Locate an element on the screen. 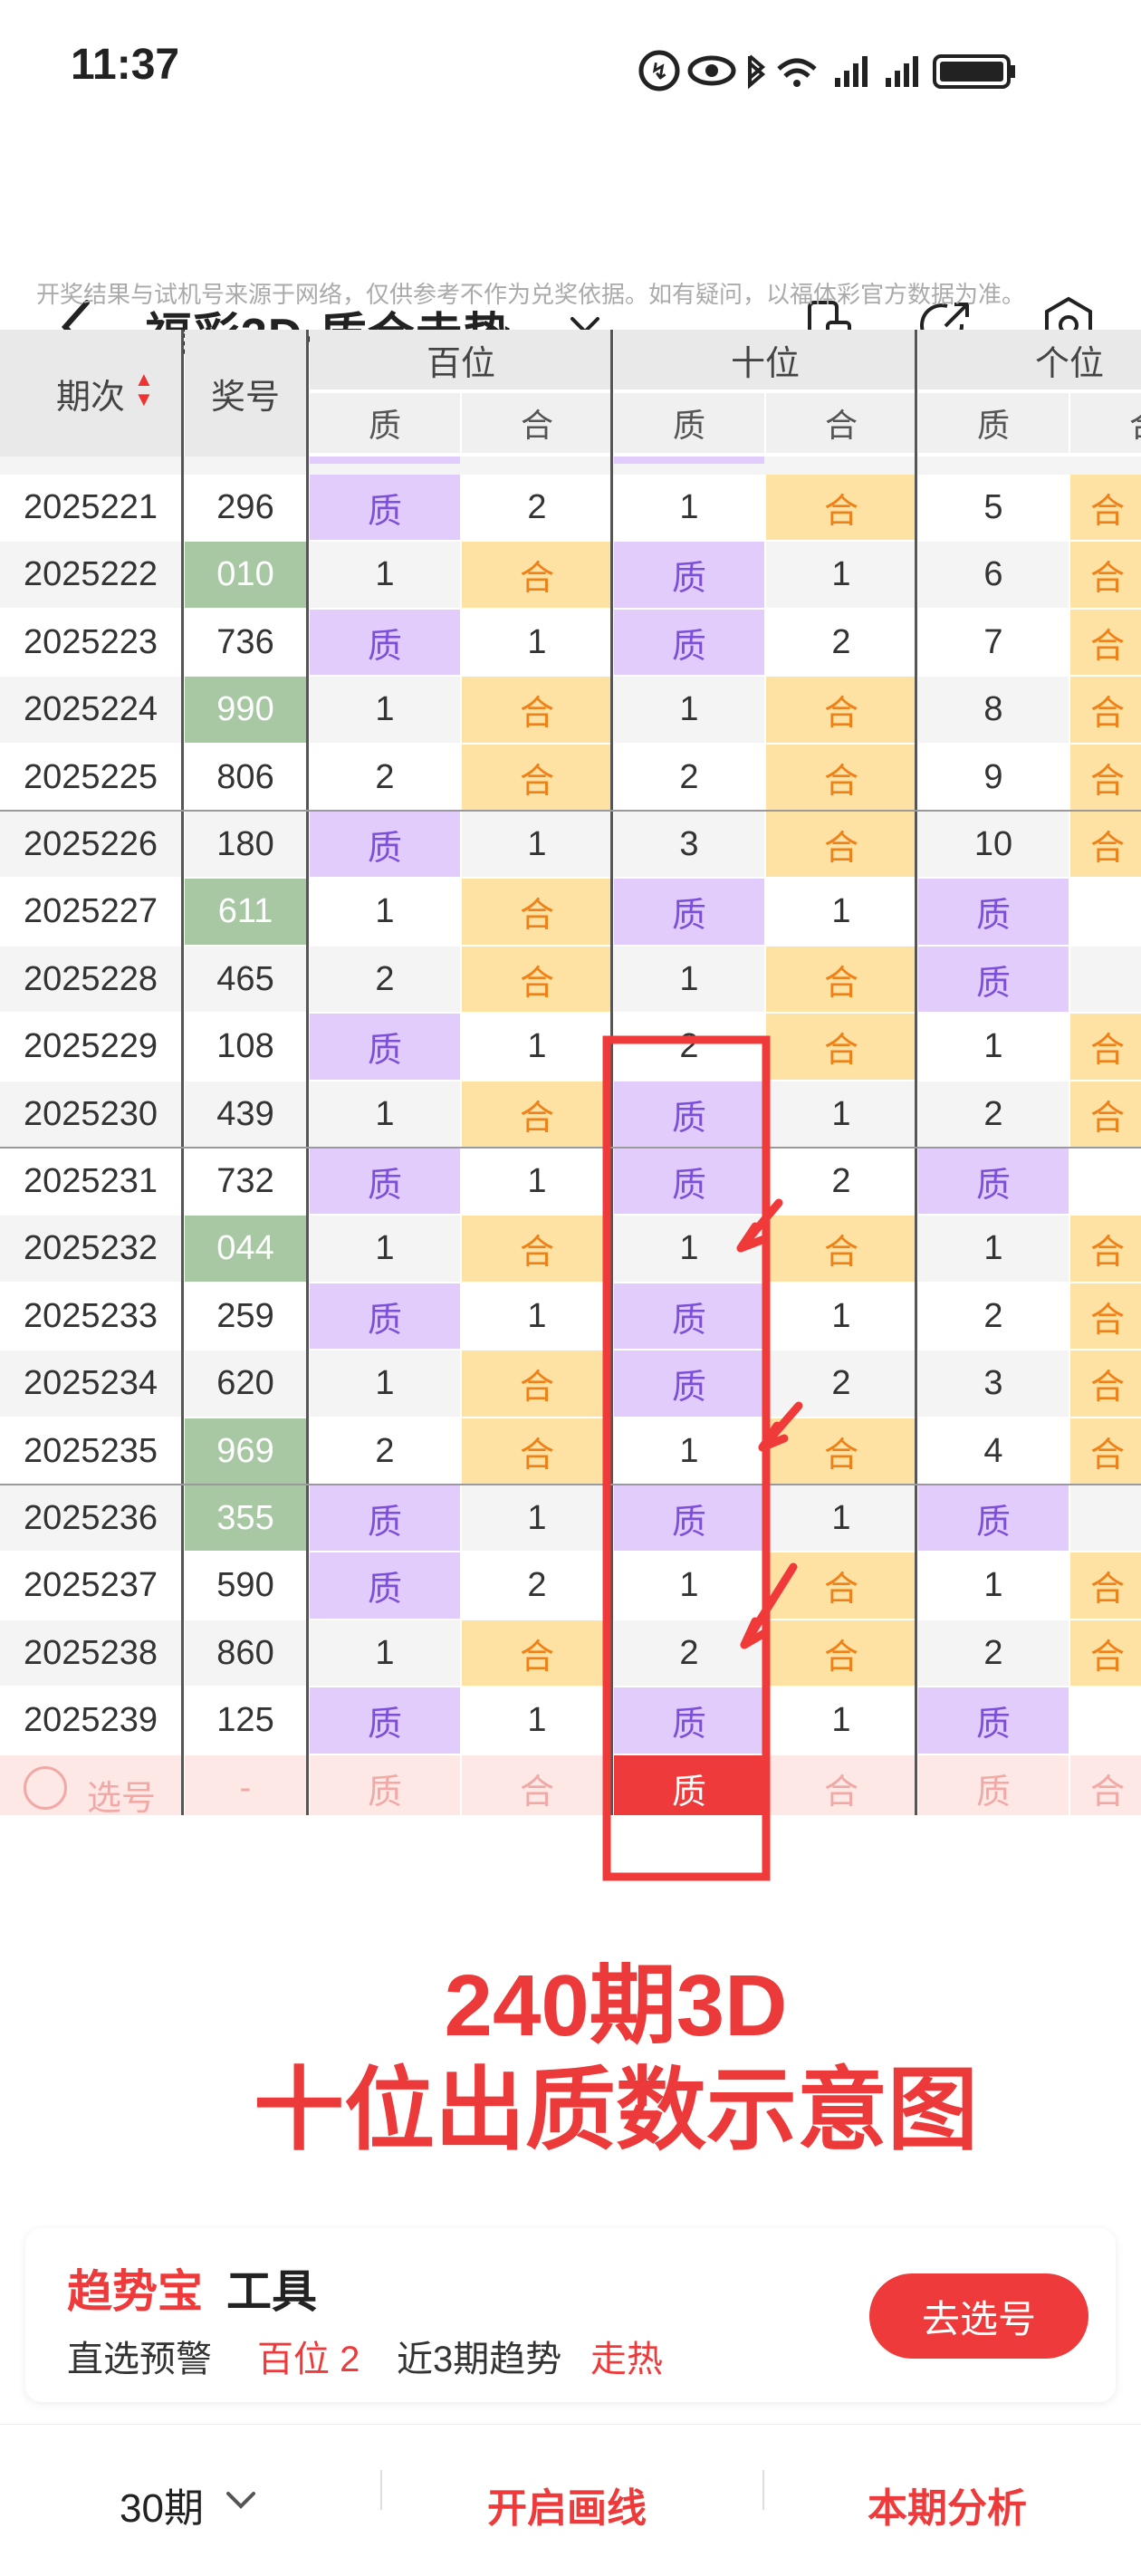 This screenshot has height=2576, width=1141. trend-cell: 7 is located at coordinates (993, 642).